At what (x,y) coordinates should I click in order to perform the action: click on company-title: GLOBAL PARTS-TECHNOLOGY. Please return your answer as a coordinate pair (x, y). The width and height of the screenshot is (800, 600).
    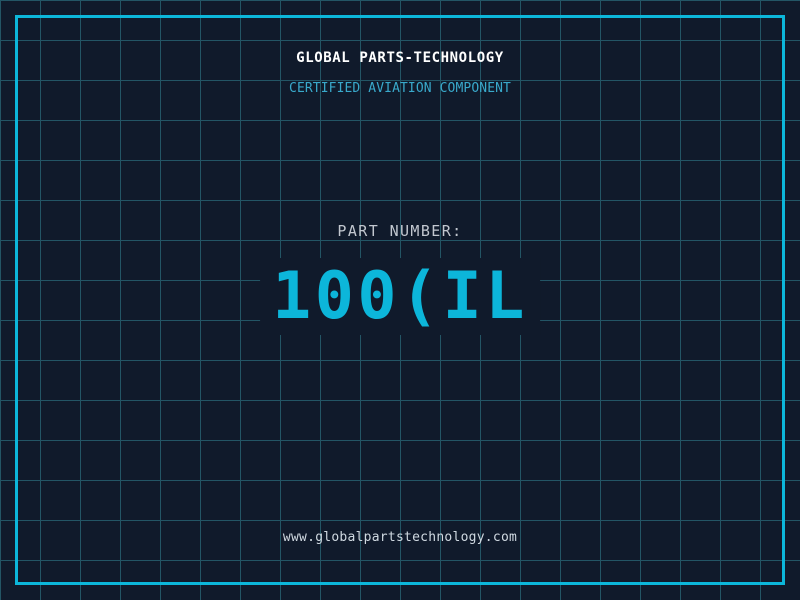
    Looking at the image, I should click on (400, 58).